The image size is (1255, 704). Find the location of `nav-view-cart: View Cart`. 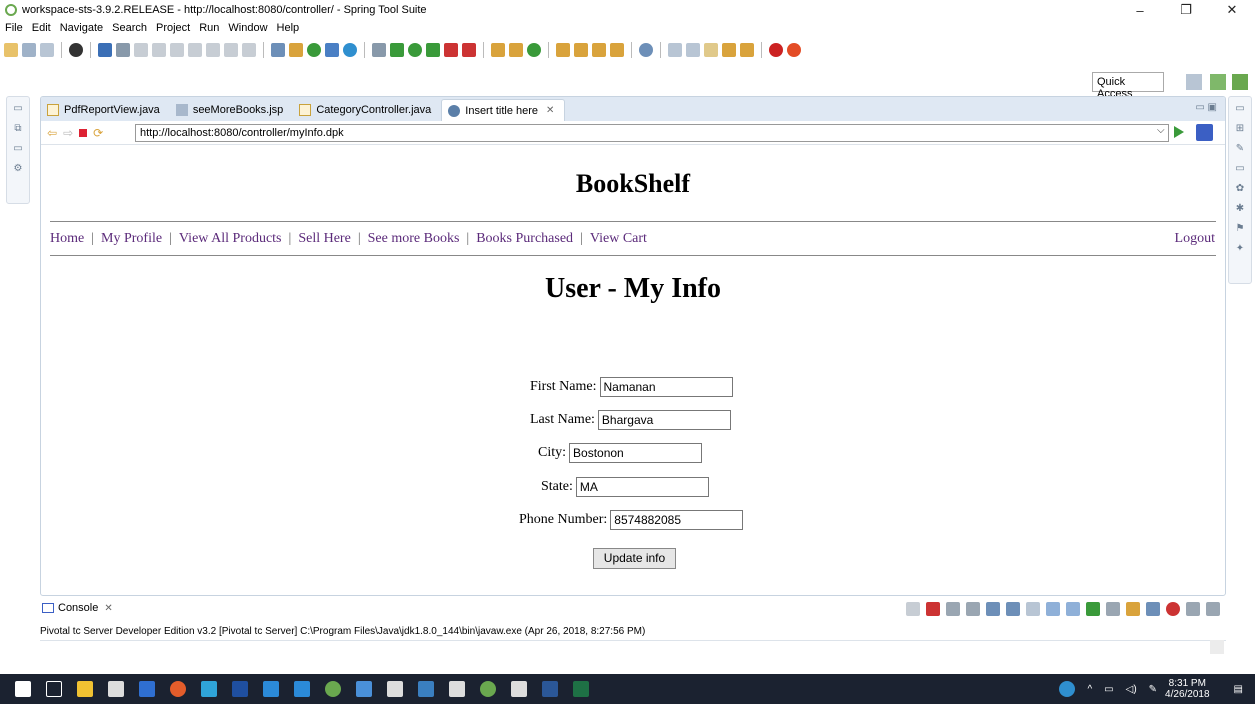

nav-view-cart: View Cart is located at coordinates (618, 238).